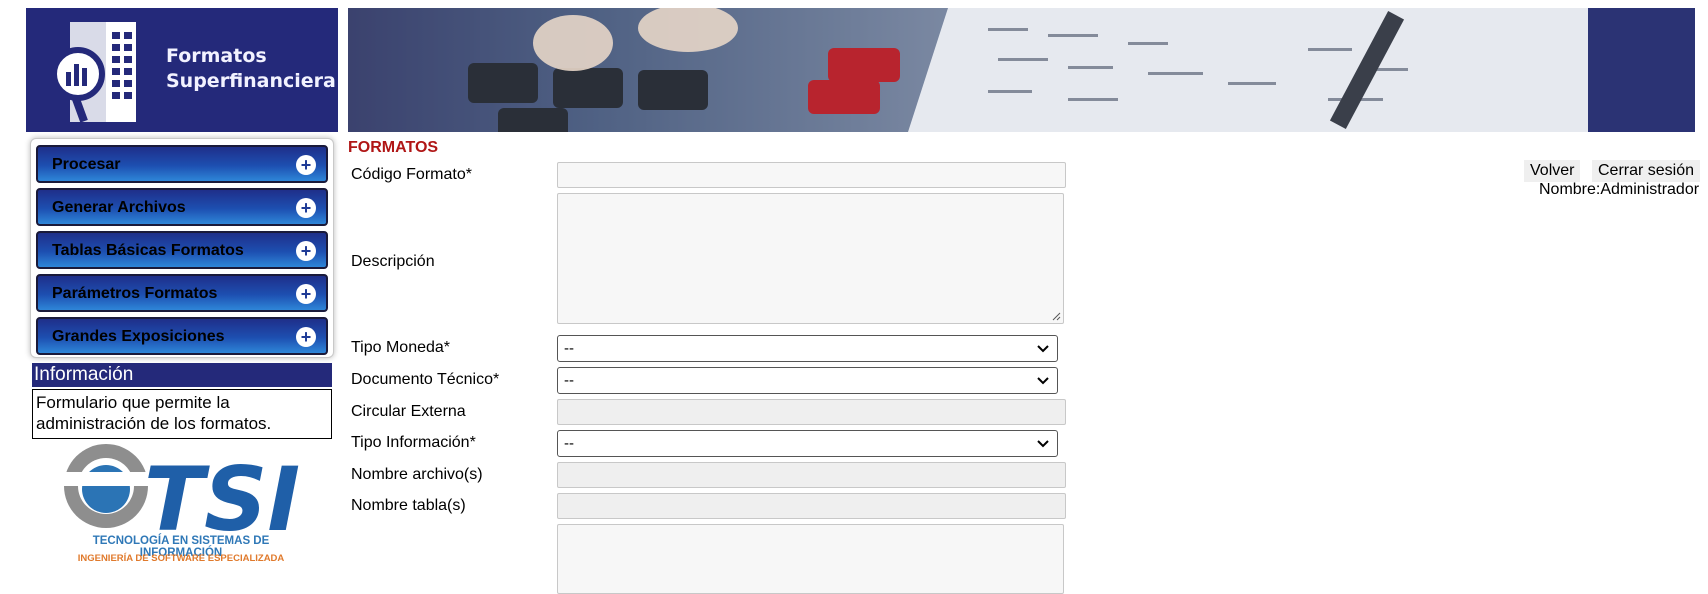 This screenshot has width=1708, height=594. Describe the element at coordinates (811, 175) in the screenshot. I see `codigo-formato-input` at that location.